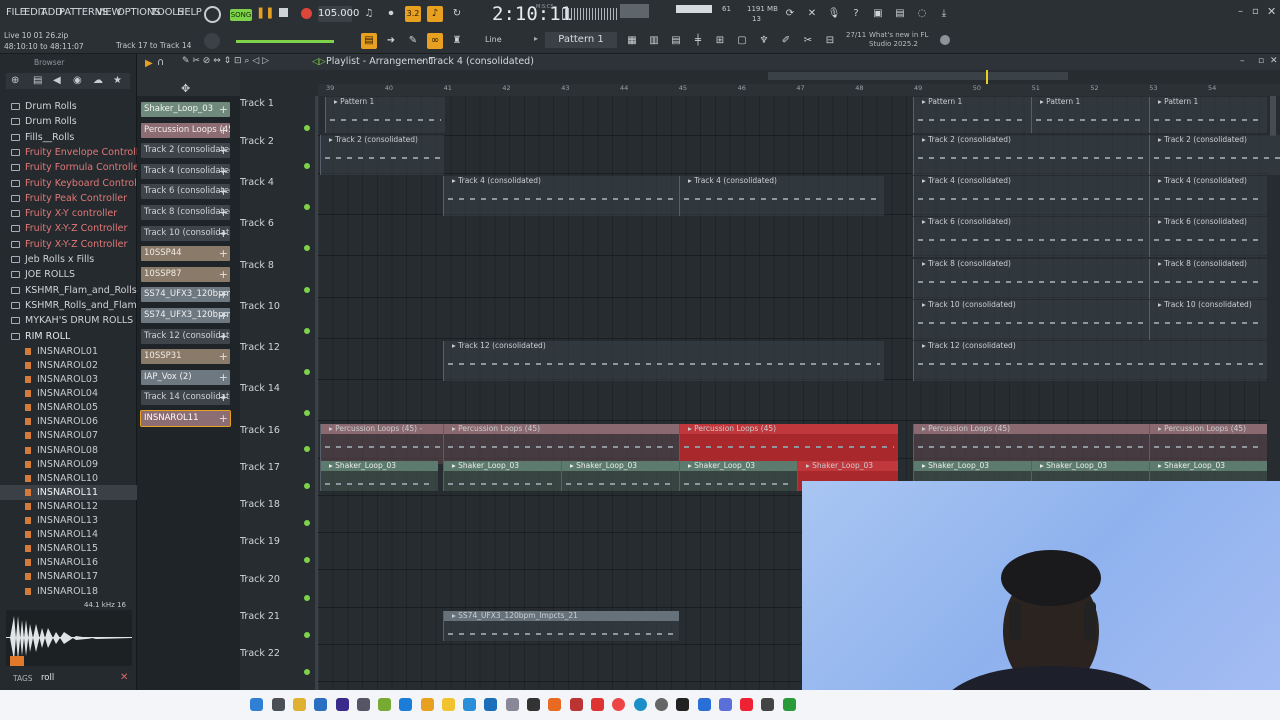  I want to click on metronome-icon: ♫, so click(369, 14).